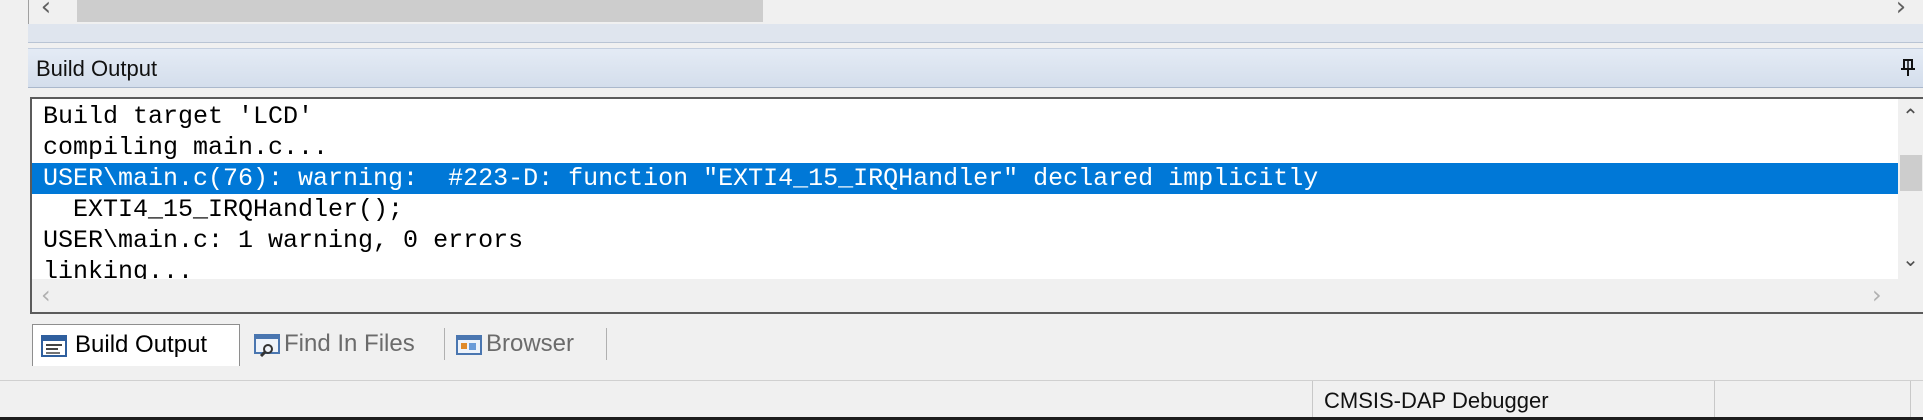  Describe the element at coordinates (530, 343) in the screenshot. I see `tab-label: Browser` at that location.